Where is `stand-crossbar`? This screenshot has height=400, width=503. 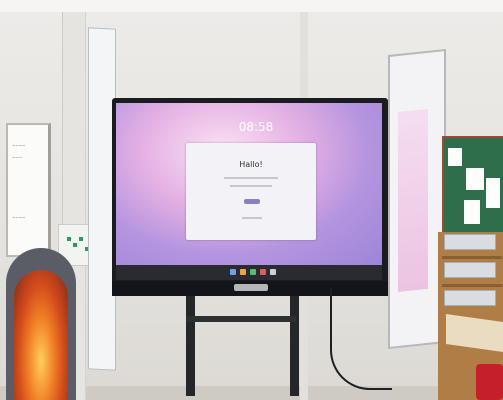
stand-crossbar is located at coordinates (241, 319).